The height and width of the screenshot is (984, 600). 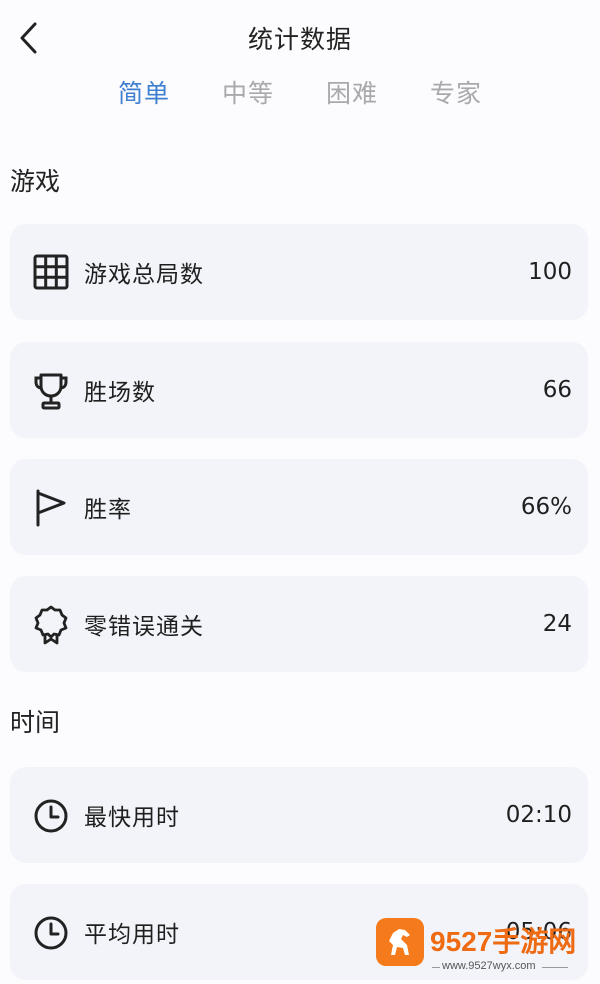 What do you see at coordinates (503, 941) in the screenshot?
I see `watermark-brand: 9527手游网` at bounding box center [503, 941].